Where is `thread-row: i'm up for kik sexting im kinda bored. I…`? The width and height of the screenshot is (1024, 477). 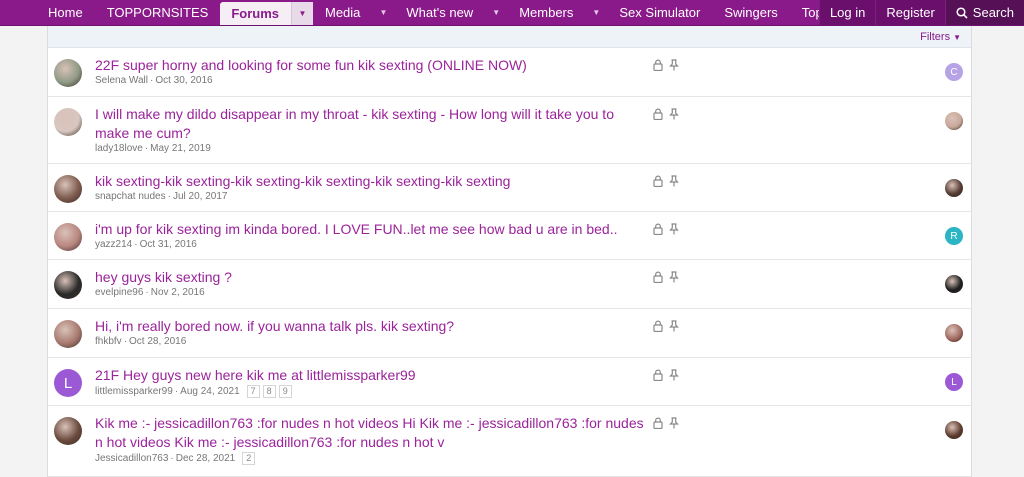 thread-row: i'm up for kik sexting im kinda bored. I… is located at coordinates (509, 236).